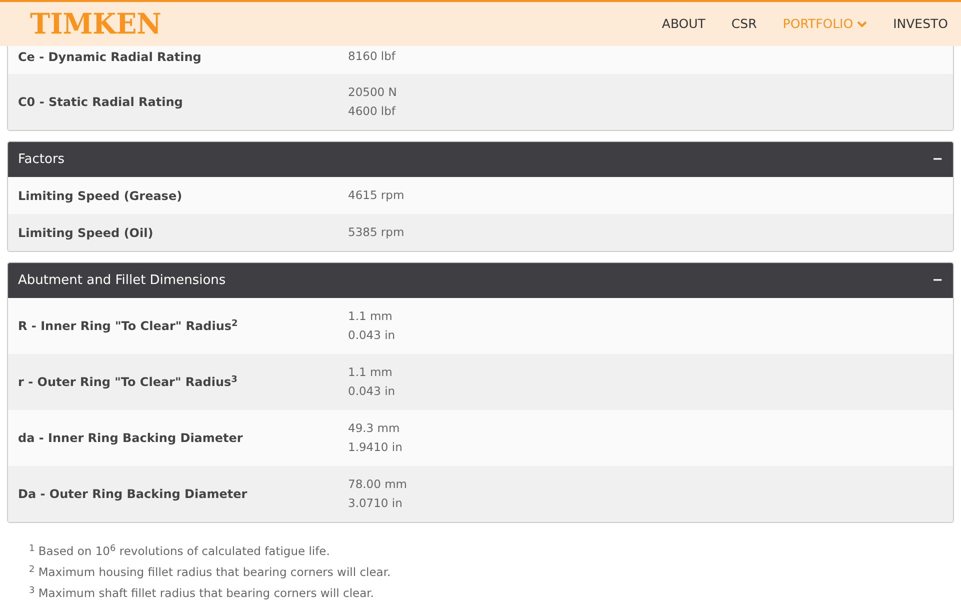  What do you see at coordinates (372, 56) in the screenshot?
I see `spec-value: 8160 lbf` at bounding box center [372, 56].